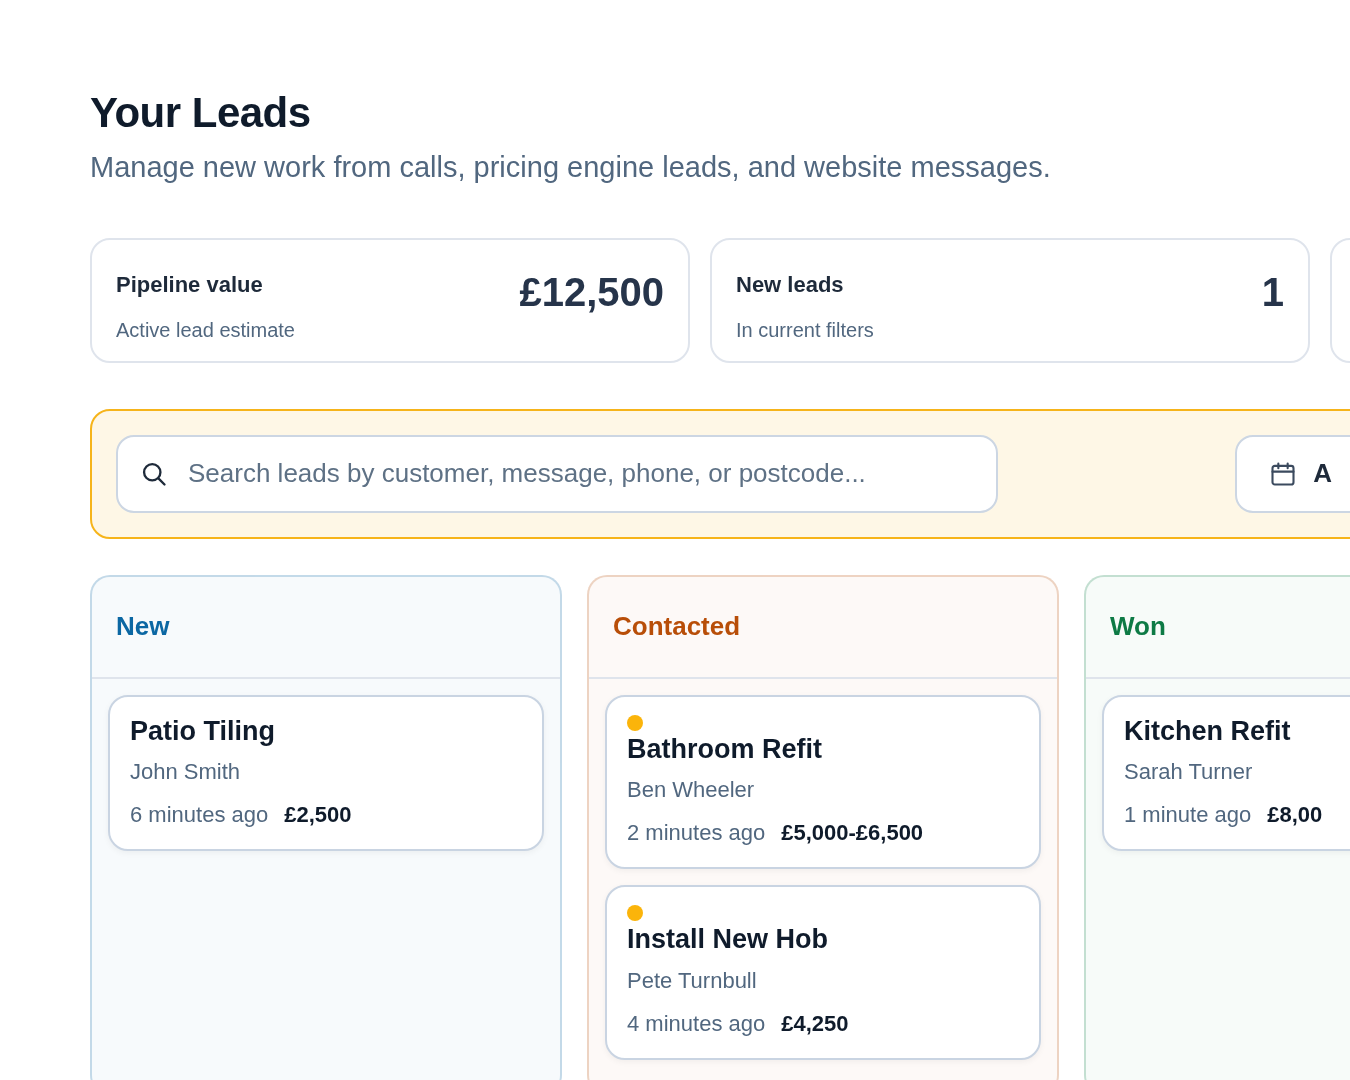 The height and width of the screenshot is (1080, 1350). Describe the element at coordinates (728, 939) in the screenshot. I see `lead-title: Install New Hob` at that location.